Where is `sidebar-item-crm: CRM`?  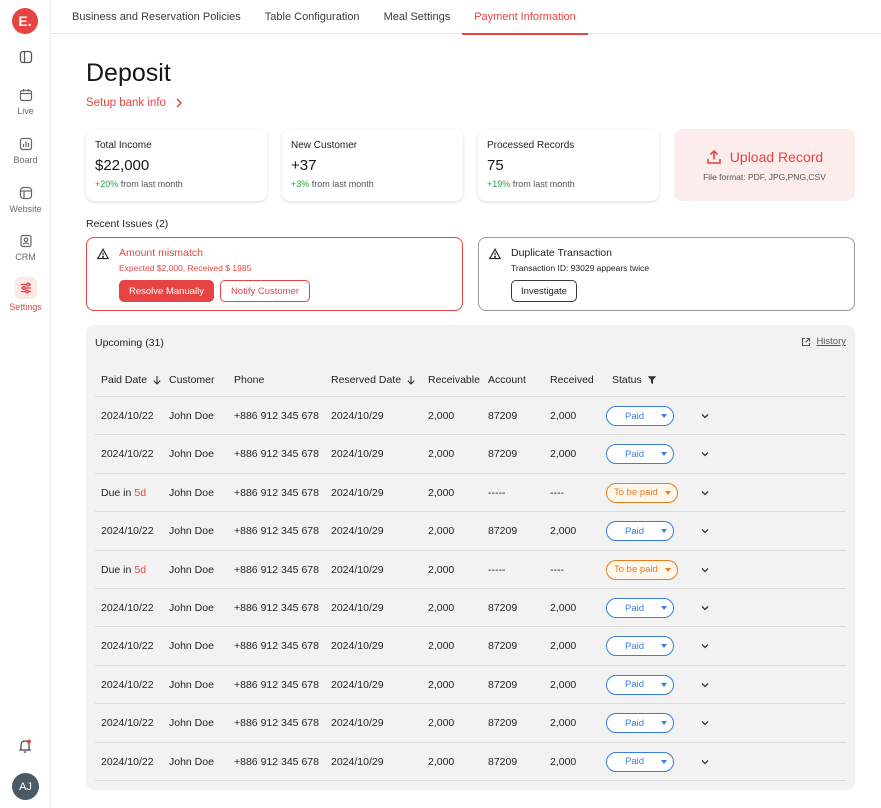 sidebar-item-crm: CRM is located at coordinates (25, 248).